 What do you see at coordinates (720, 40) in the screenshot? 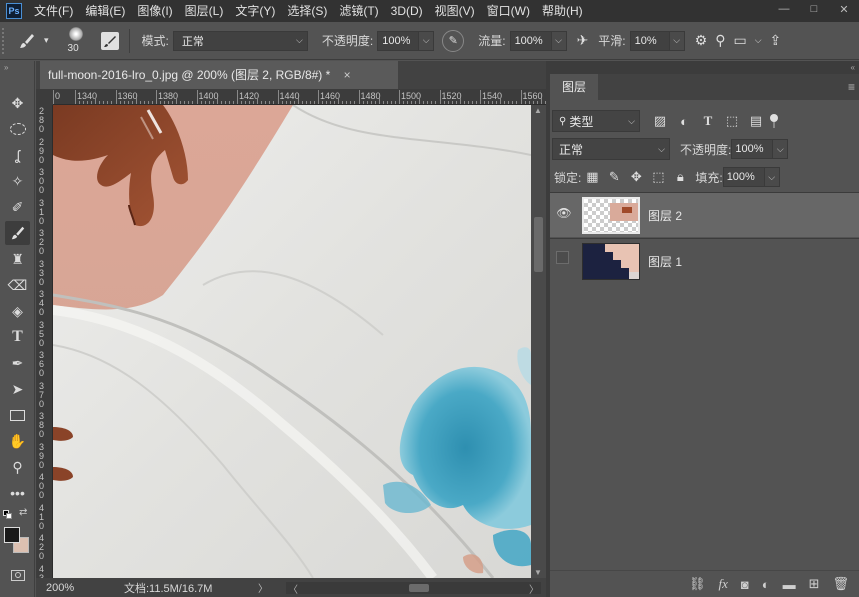
I see `search-icon: ⚲` at bounding box center [720, 40].